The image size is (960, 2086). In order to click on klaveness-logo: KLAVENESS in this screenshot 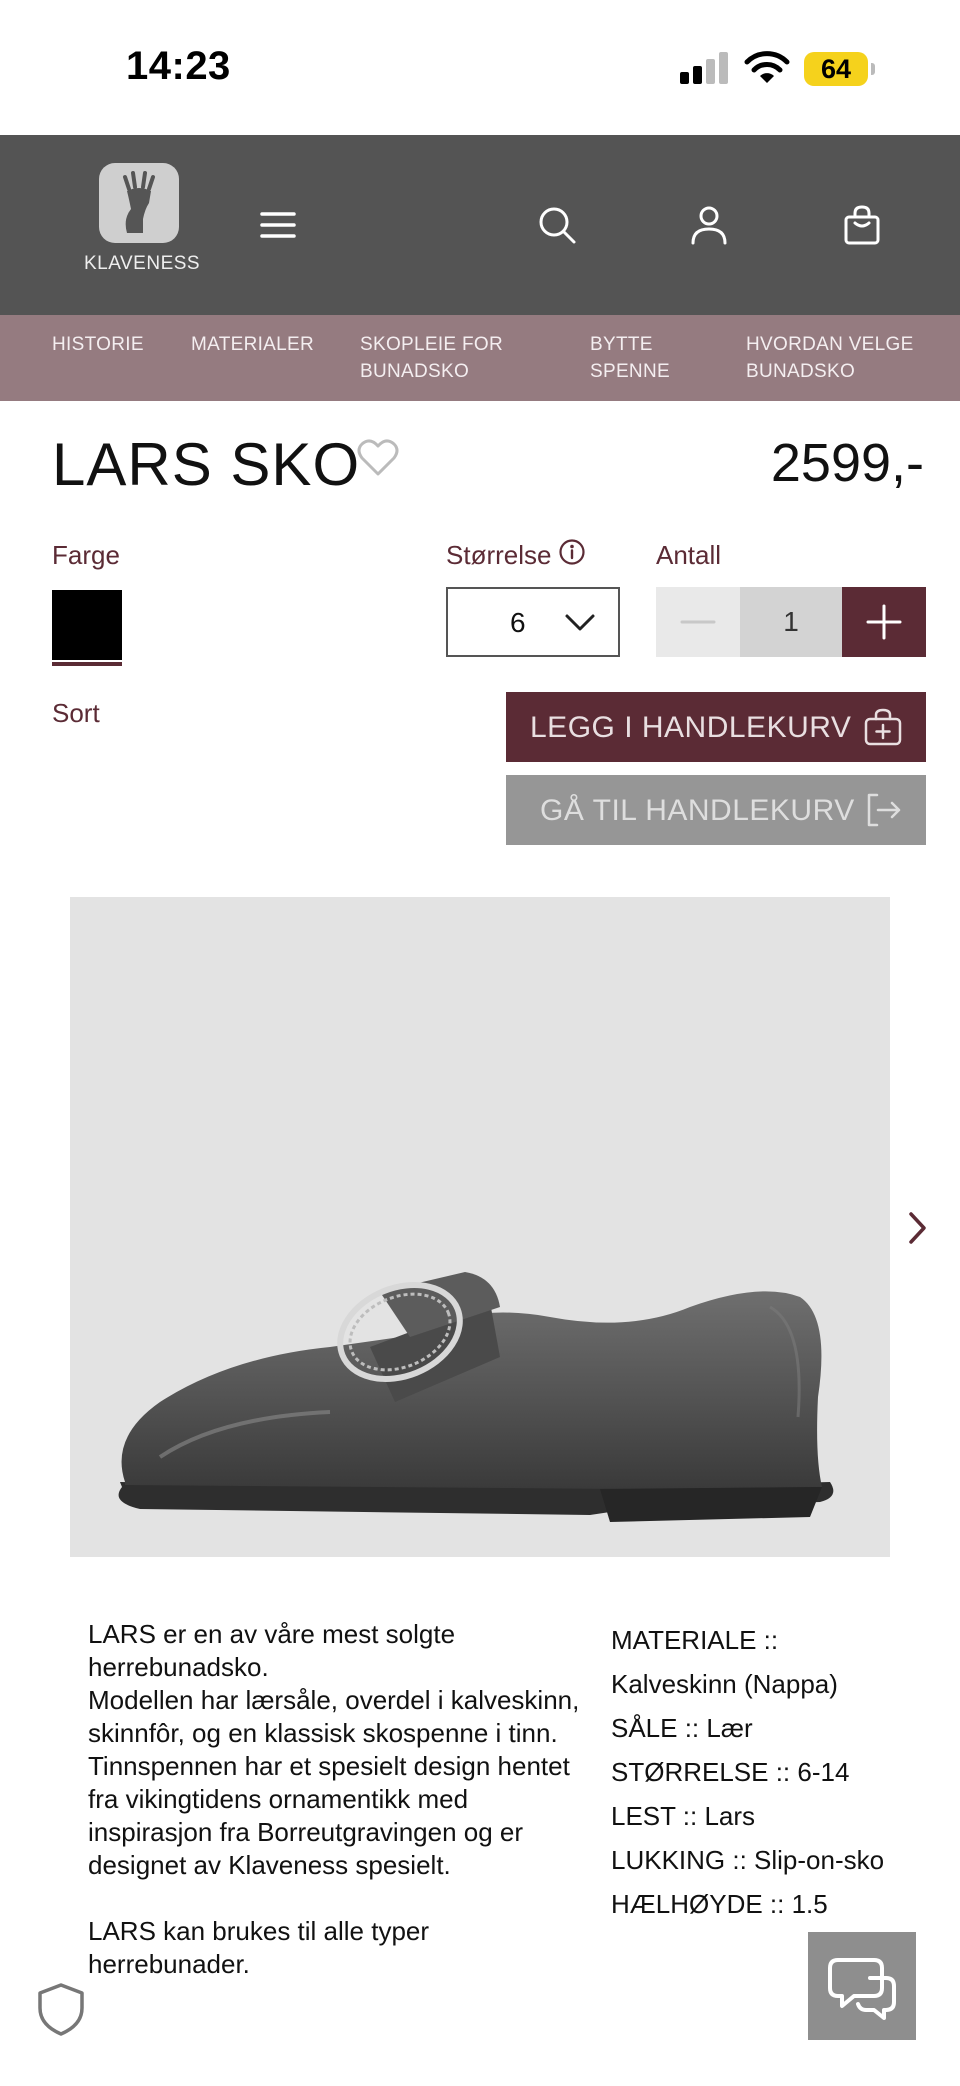, I will do `click(142, 225)`.